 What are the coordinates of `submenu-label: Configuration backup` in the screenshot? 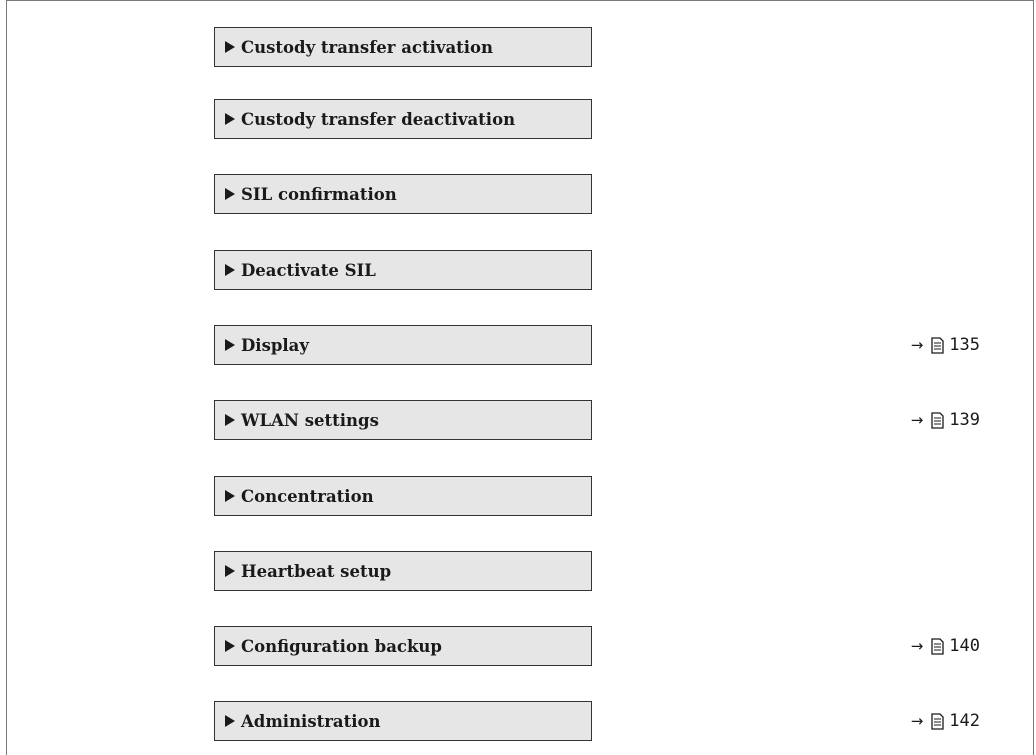 It's located at (341, 646).